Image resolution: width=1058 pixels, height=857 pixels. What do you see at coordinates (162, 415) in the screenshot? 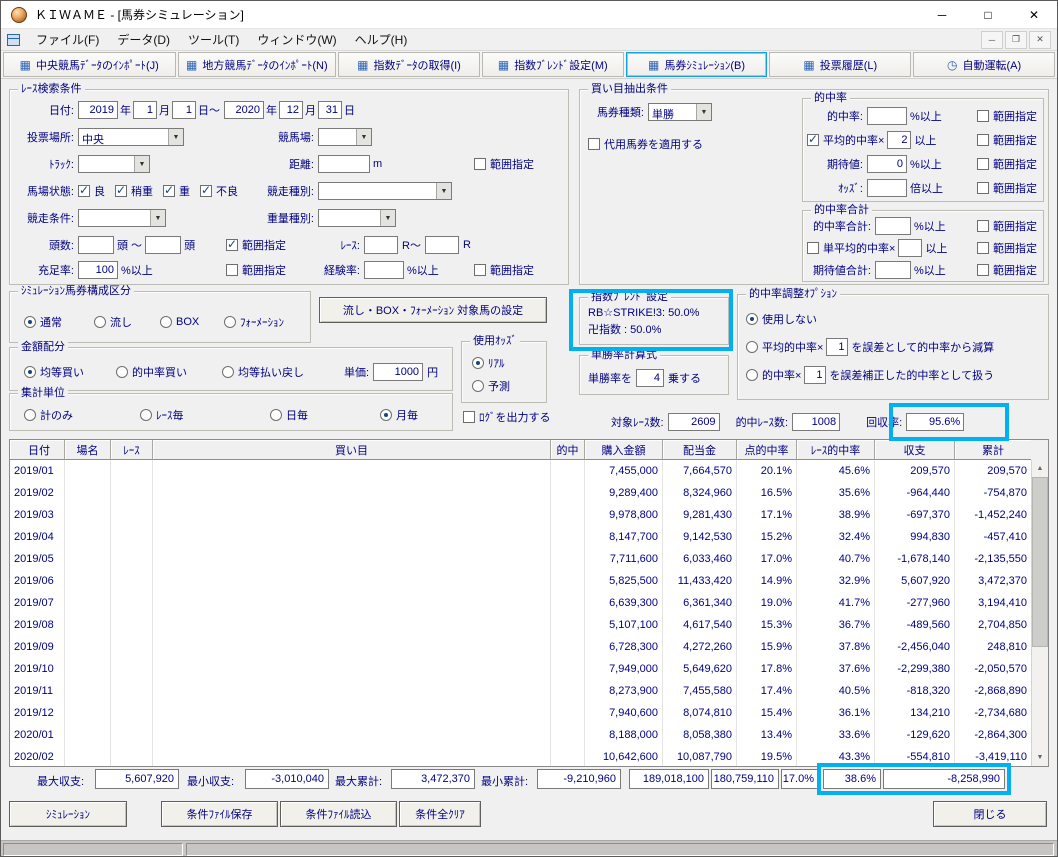
I see `agg-per-race-radio: ﾚｰｽ毎` at bounding box center [162, 415].